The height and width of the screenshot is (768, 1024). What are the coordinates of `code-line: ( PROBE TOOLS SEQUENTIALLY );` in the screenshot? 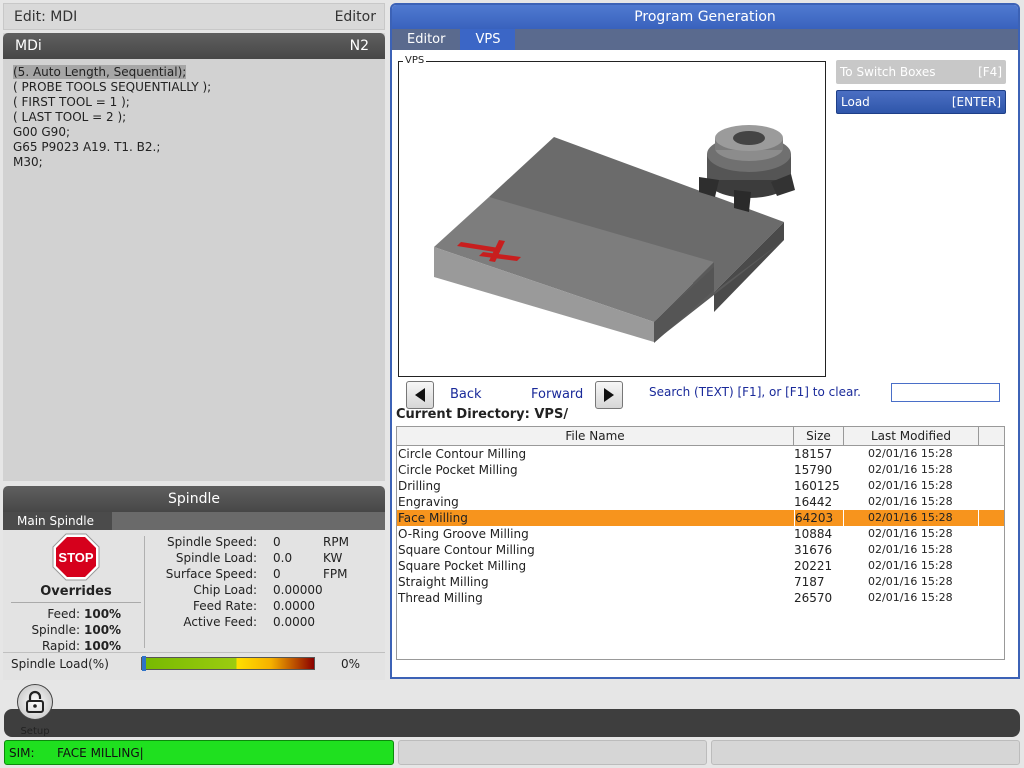 It's located at (199, 87).